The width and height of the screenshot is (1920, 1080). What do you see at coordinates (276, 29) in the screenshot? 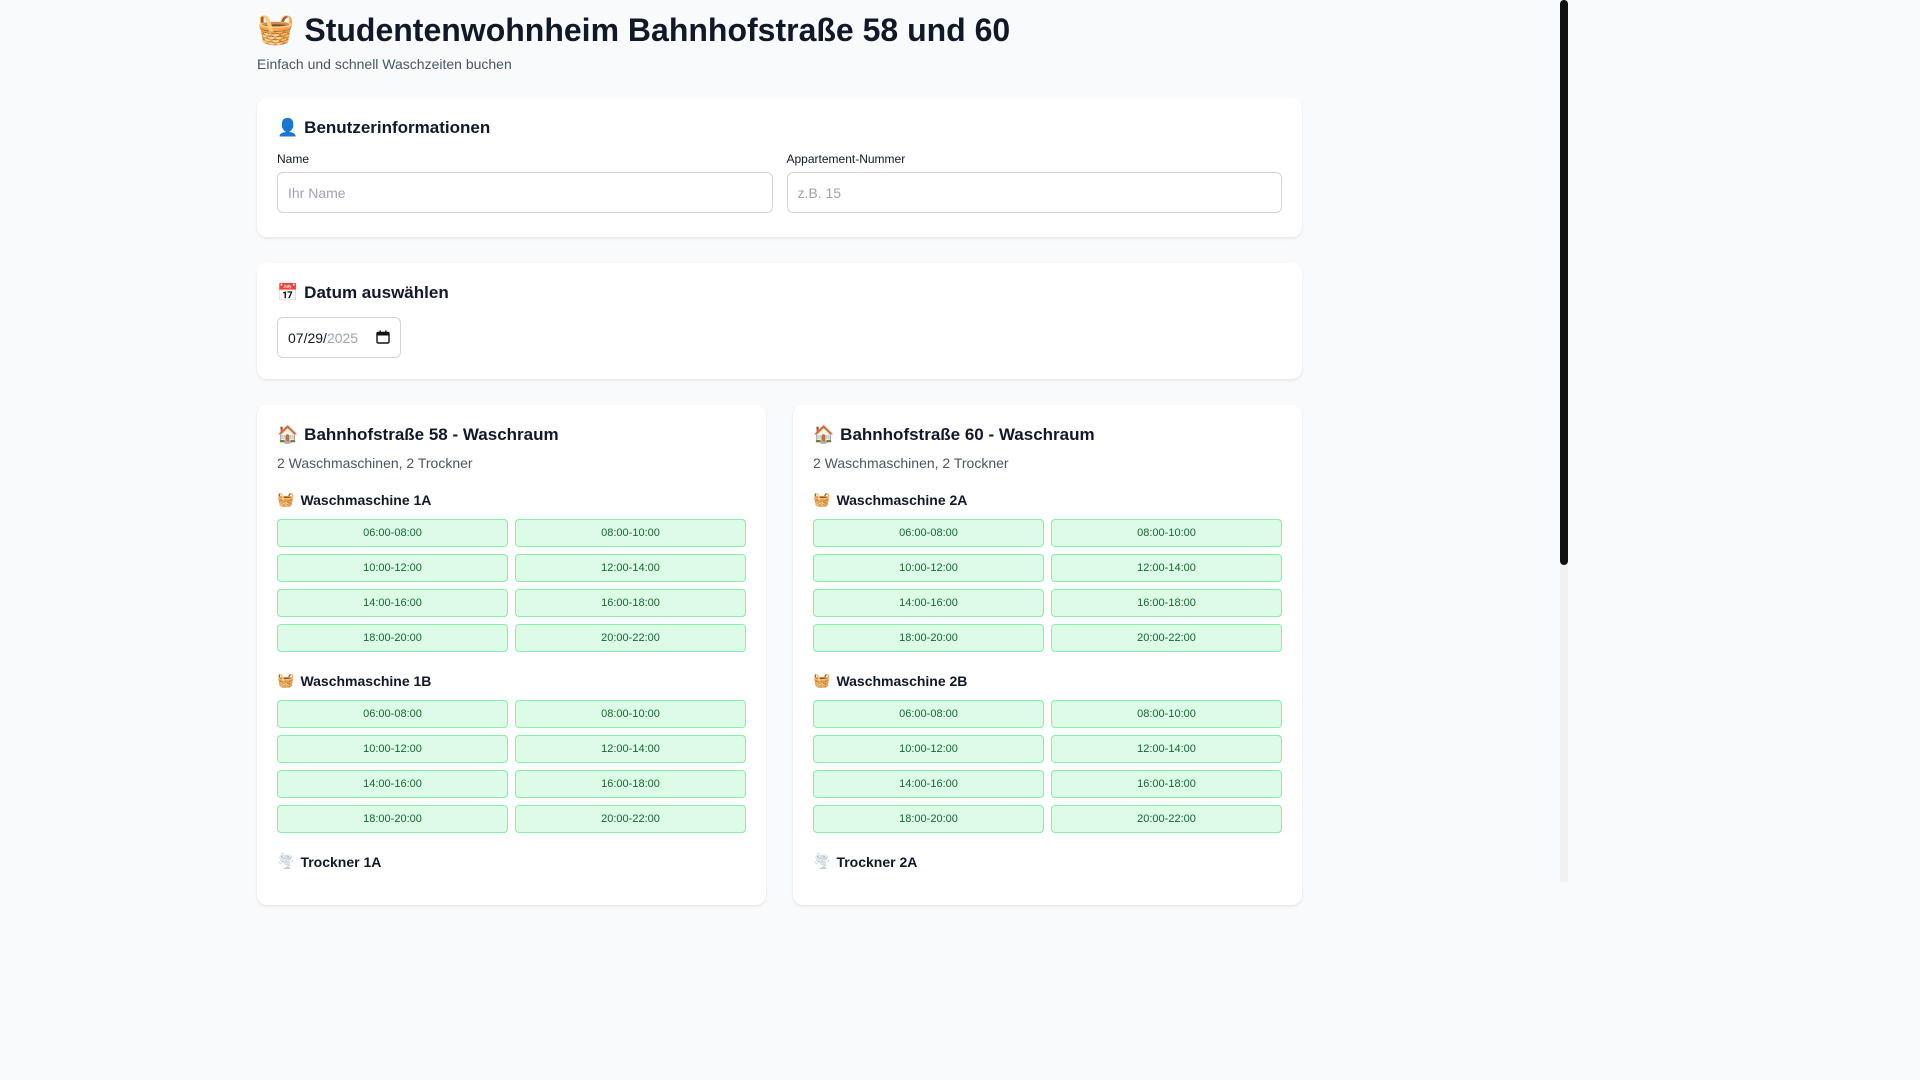
I see `laundry-basket-icon: 🧺` at bounding box center [276, 29].